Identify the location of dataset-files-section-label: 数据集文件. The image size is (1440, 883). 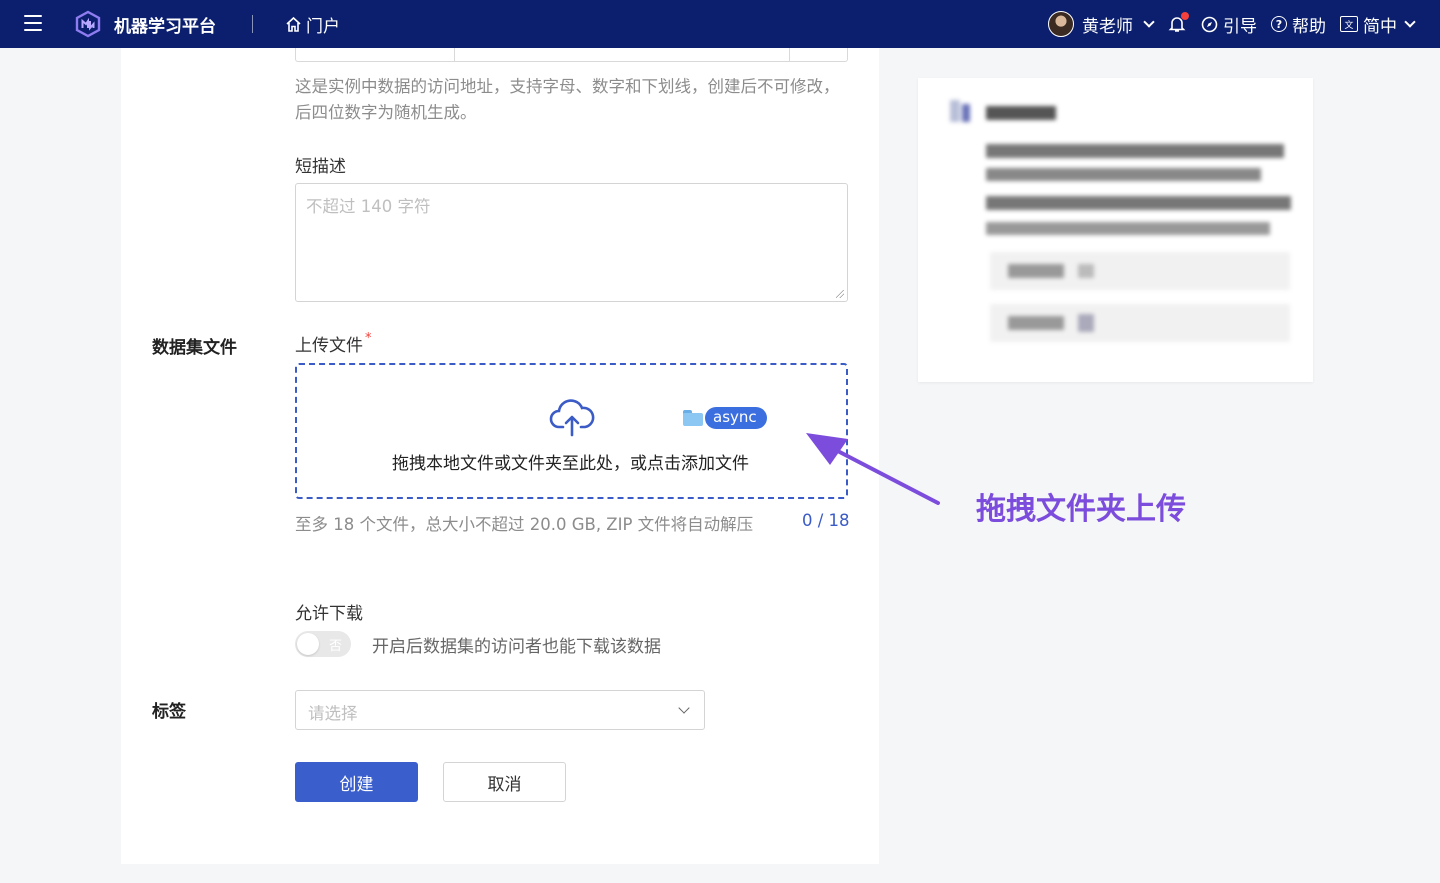
(194, 348).